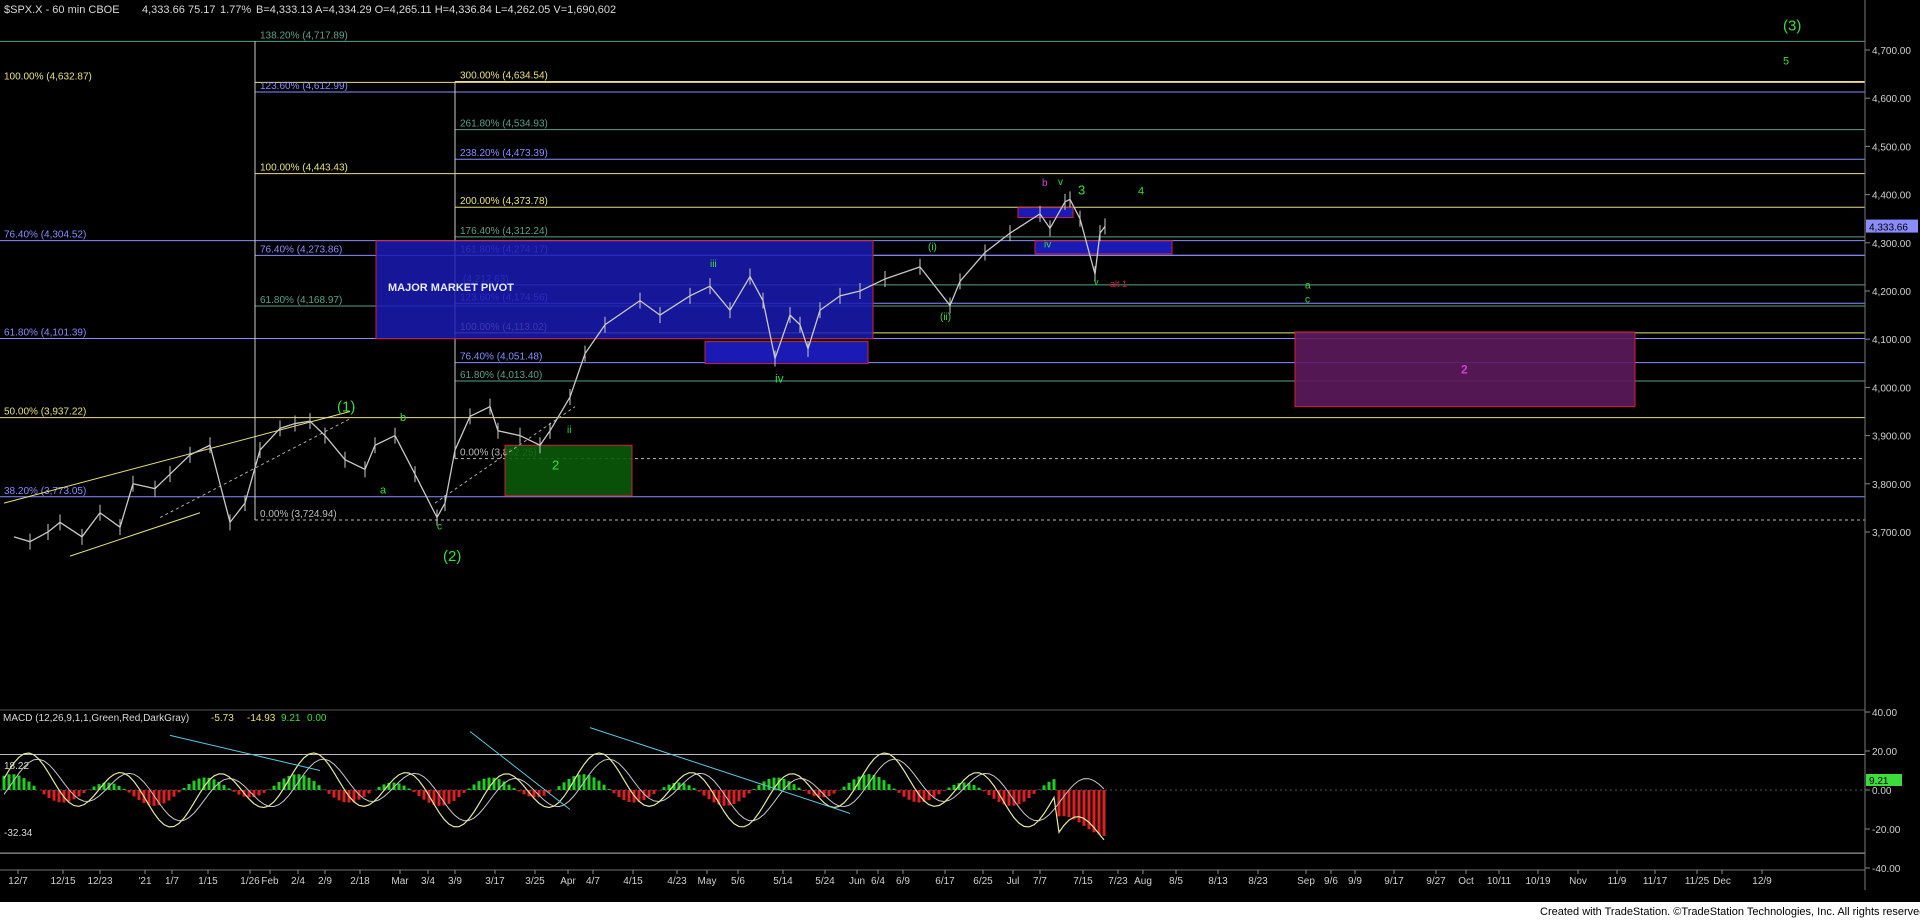 Image resolution: width=1920 pixels, height=920 pixels. What do you see at coordinates (1886, 830) in the screenshot?
I see `macd-tick-label: -20.00` at bounding box center [1886, 830].